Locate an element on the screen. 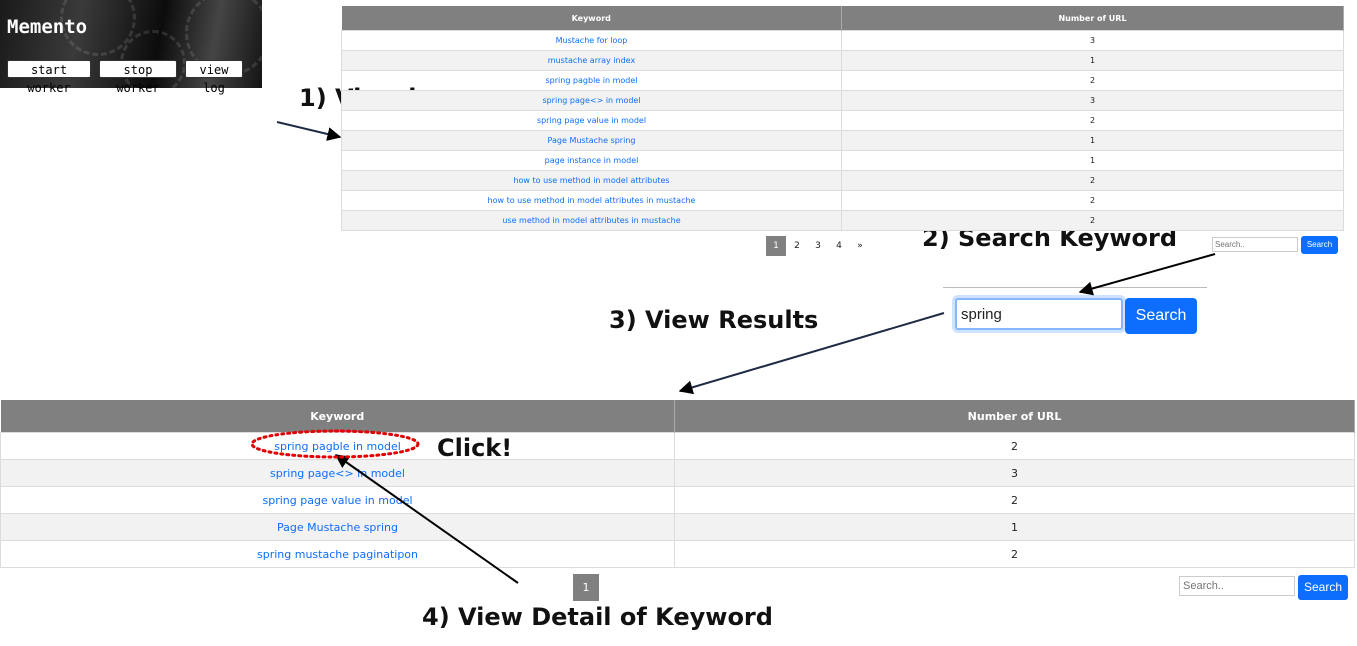 This screenshot has width=1357, height=646. arrow-to-results is located at coordinates (811, 353).